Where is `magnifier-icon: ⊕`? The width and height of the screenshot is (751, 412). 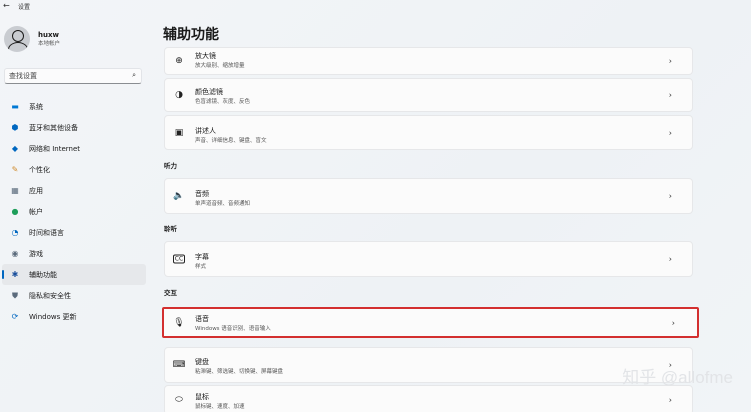
magnifier-icon: ⊕ is located at coordinates (179, 61).